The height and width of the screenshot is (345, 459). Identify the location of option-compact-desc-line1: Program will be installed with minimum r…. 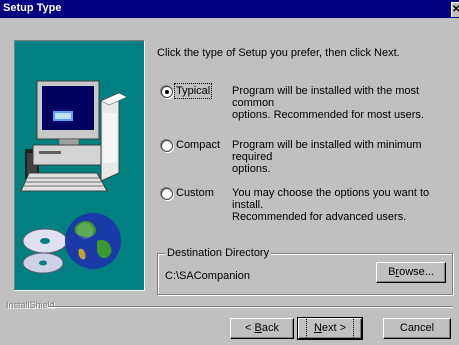
(327, 151).